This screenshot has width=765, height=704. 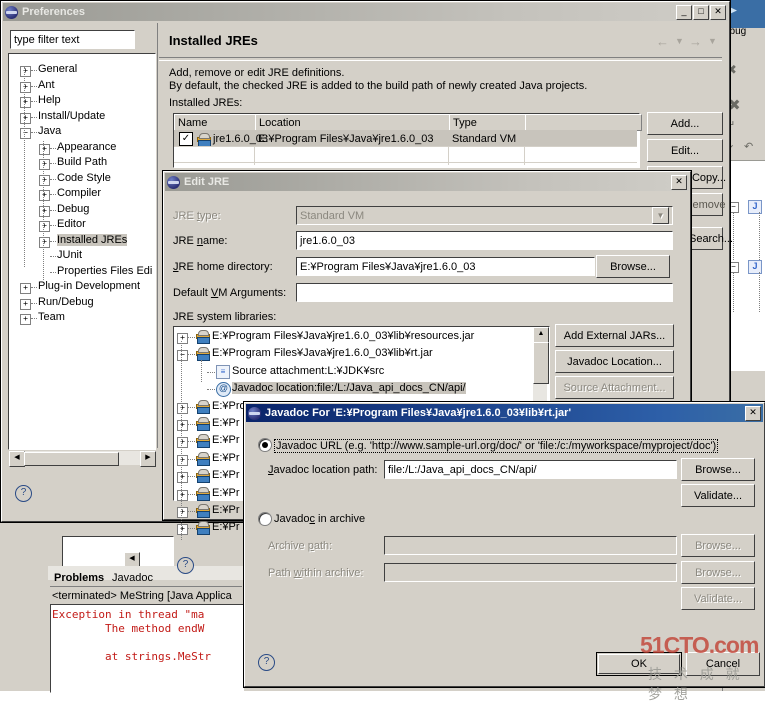 What do you see at coordinates (79, 193) in the screenshot?
I see `tree-item-compiler: Compiler` at bounding box center [79, 193].